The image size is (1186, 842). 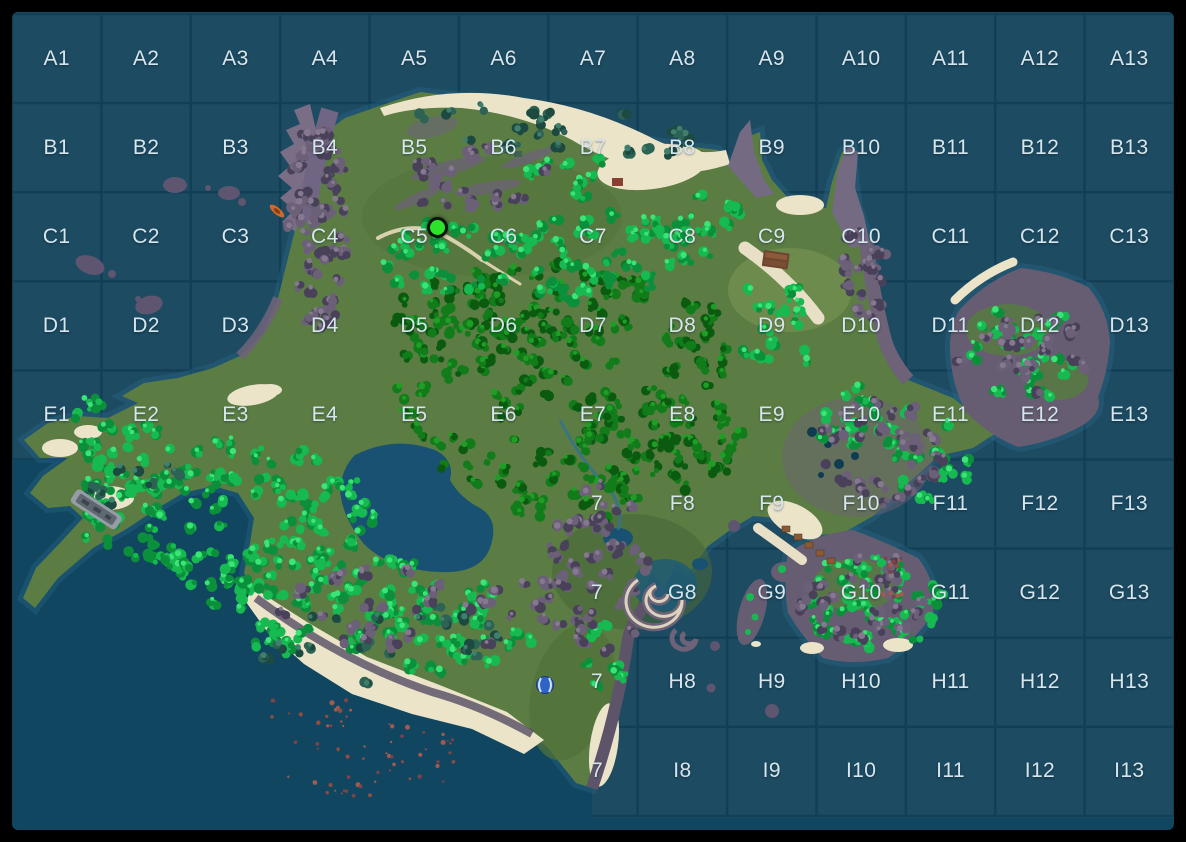 What do you see at coordinates (438, 227) in the screenshot?
I see `player-marker` at bounding box center [438, 227].